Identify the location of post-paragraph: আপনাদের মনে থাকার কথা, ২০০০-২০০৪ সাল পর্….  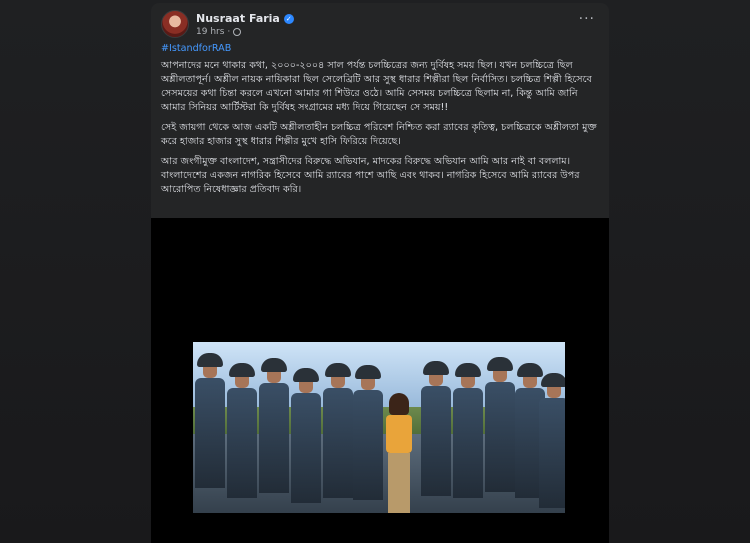
(376, 86).